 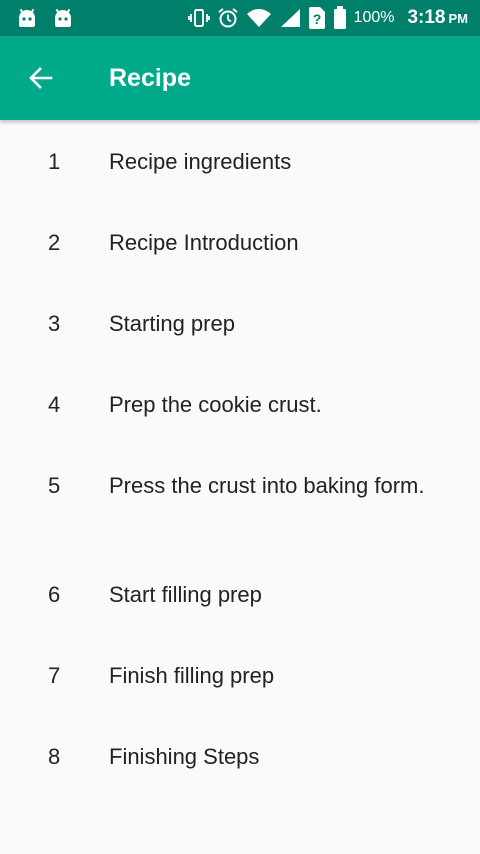 I want to click on step-item-1: 1 Recipe ingredients, so click(x=240, y=160).